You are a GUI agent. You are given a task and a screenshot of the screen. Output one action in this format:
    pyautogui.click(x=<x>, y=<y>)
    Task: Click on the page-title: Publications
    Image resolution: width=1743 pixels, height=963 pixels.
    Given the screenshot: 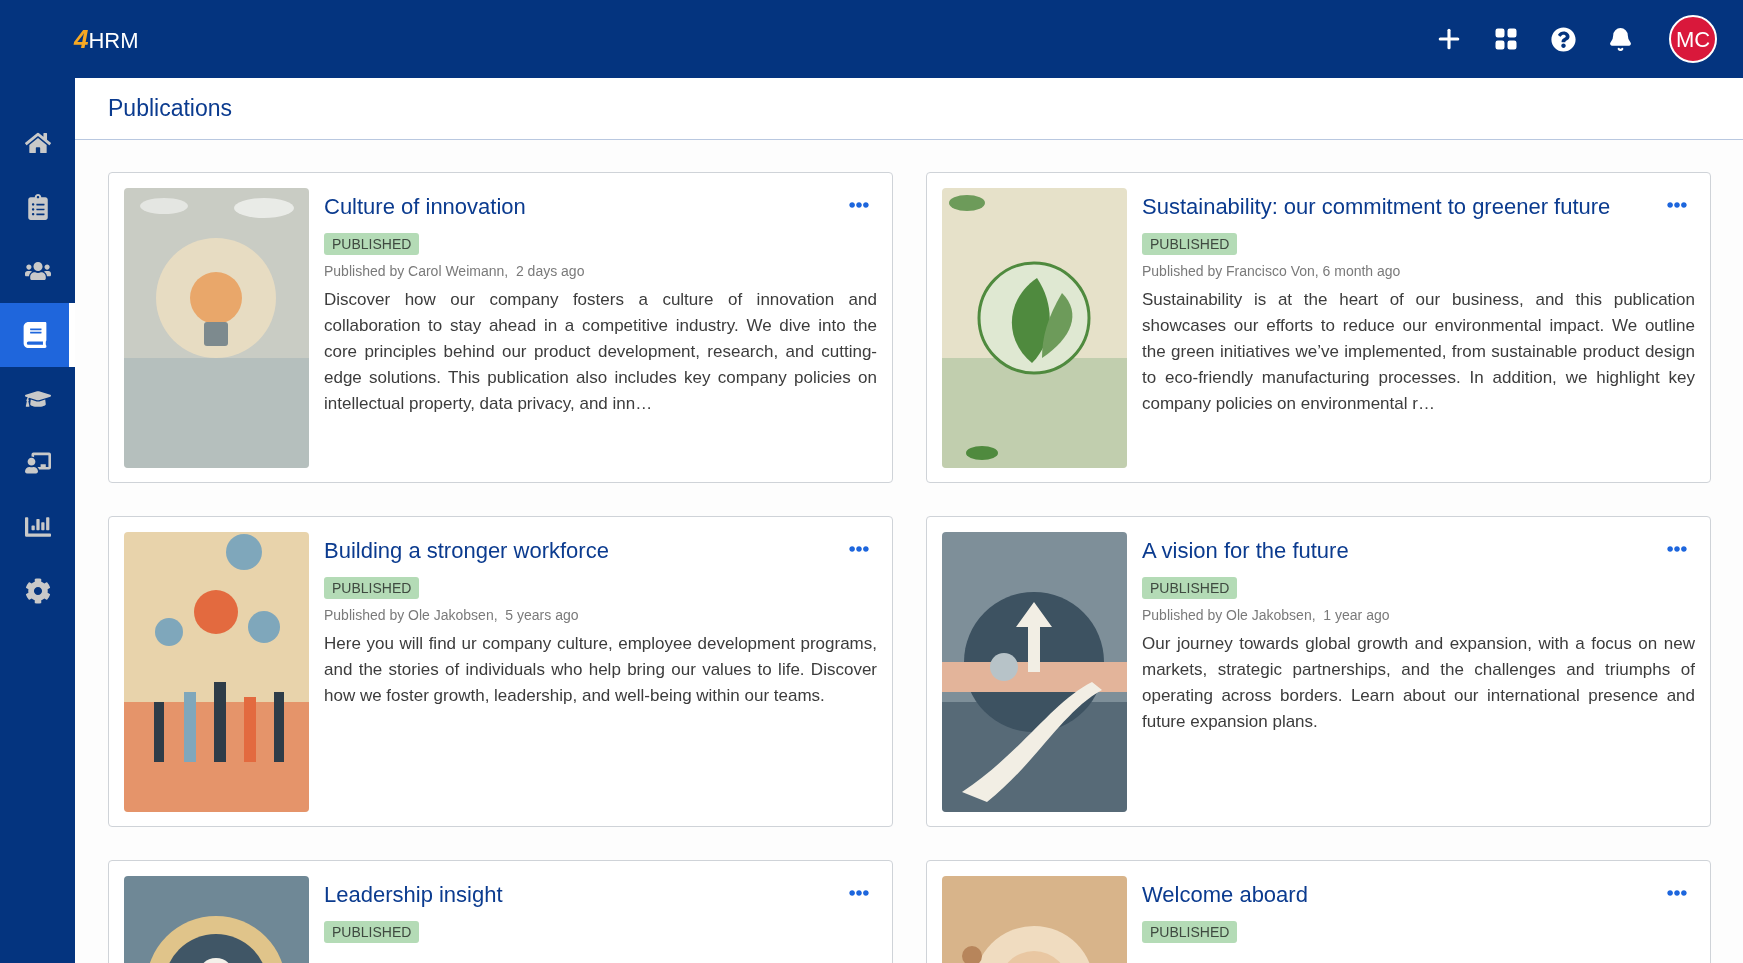 What is the action you would take?
    pyautogui.click(x=170, y=109)
    